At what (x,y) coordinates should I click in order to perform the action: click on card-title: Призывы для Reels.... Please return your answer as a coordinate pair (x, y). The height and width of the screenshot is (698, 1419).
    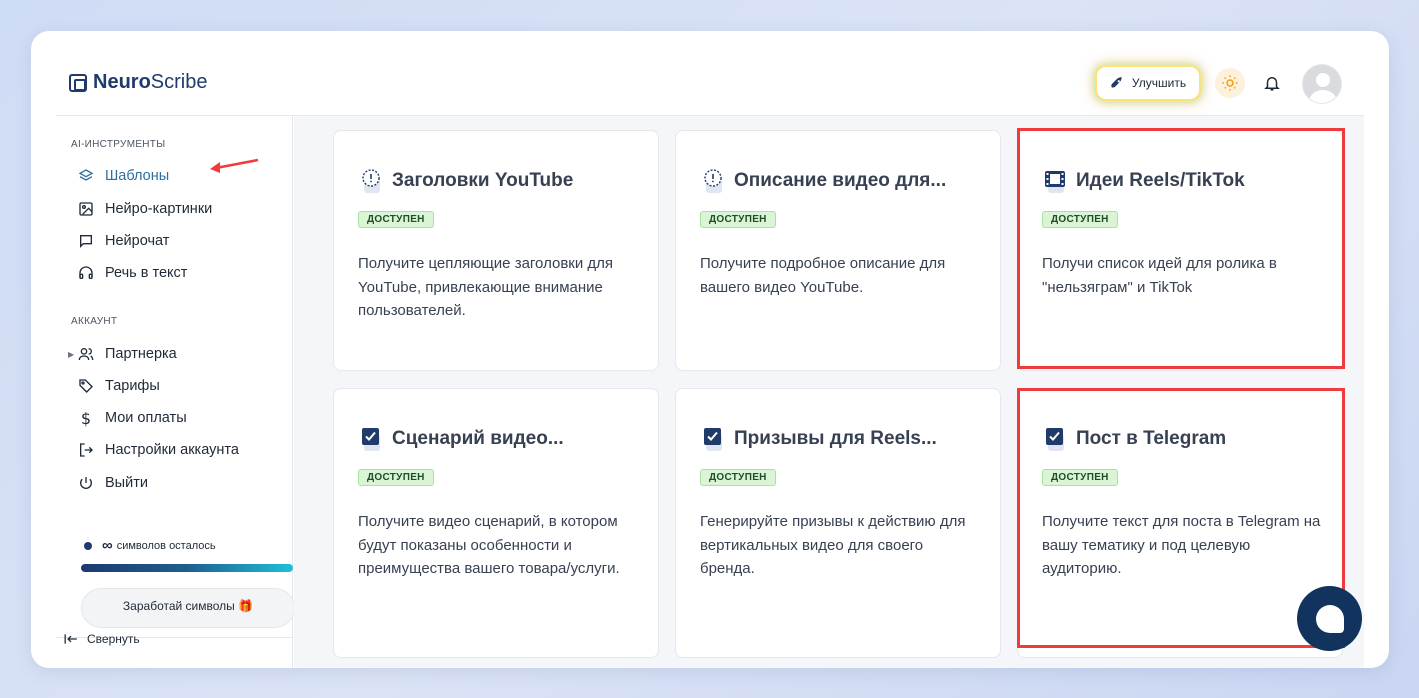
    Looking at the image, I should click on (835, 438).